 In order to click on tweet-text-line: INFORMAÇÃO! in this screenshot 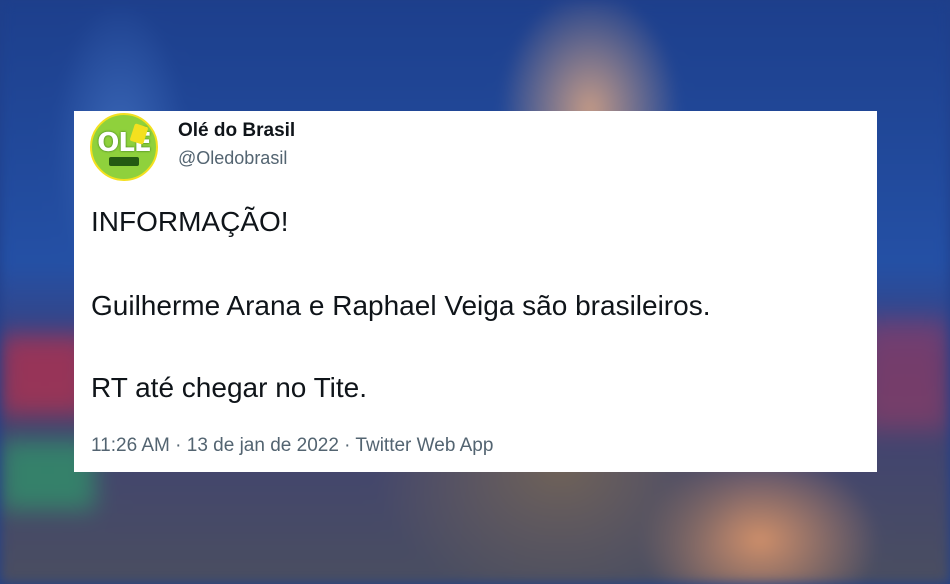, I will do `click(190, 221)`.